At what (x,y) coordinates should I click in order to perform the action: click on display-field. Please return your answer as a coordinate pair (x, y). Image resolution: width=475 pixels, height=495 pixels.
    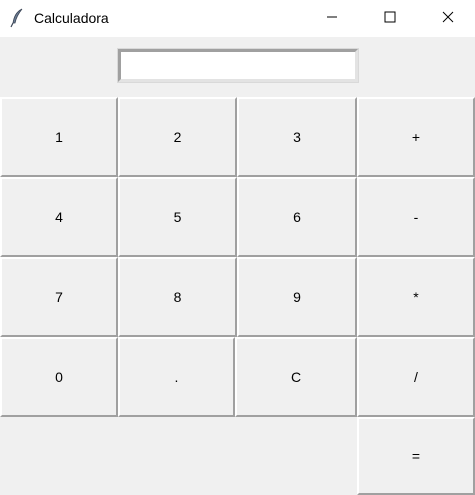
    Looking at the image, I should click on (238, 65).